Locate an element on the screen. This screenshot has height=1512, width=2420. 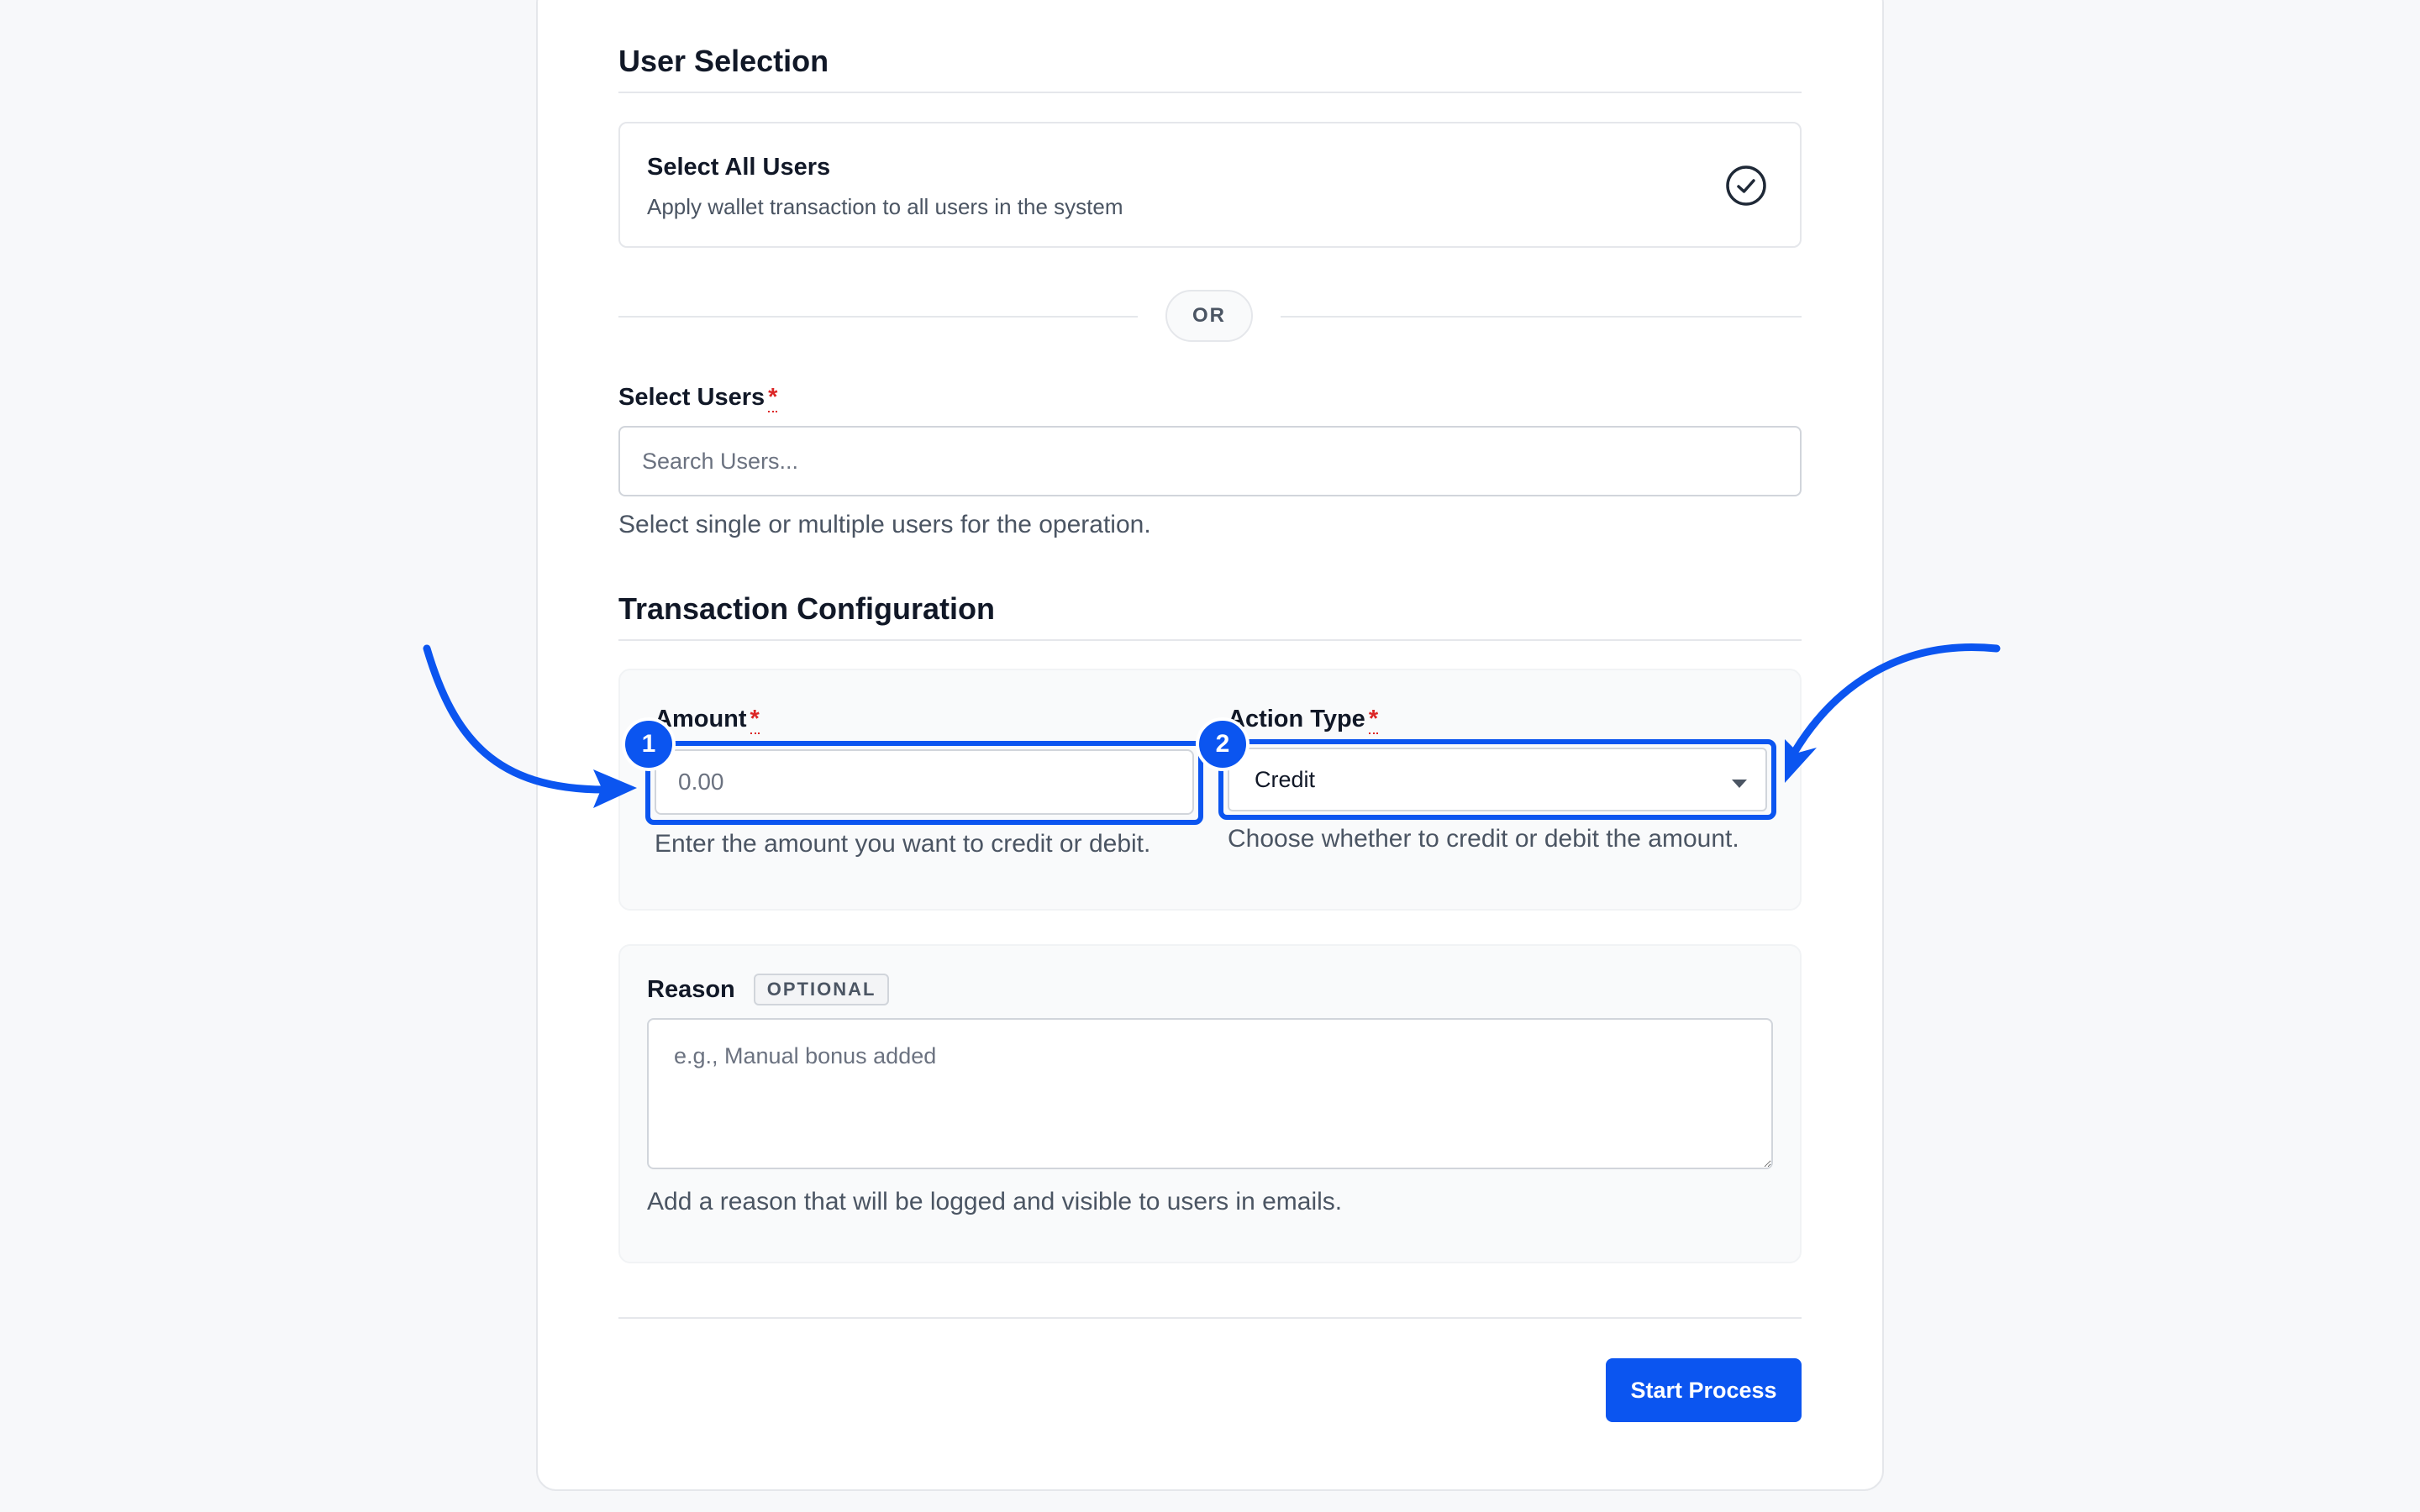
step-badge-1: 1 is located at coordinates (649, 744).